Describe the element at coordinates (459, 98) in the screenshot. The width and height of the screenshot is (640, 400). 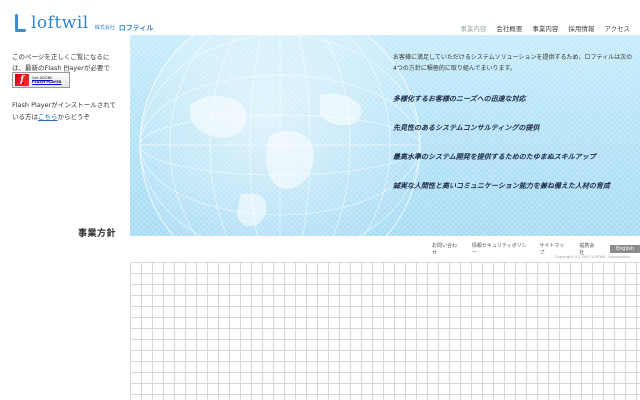
I see `policy-item: 多様化するお客様のニーズへの迅速な対応` at that location.